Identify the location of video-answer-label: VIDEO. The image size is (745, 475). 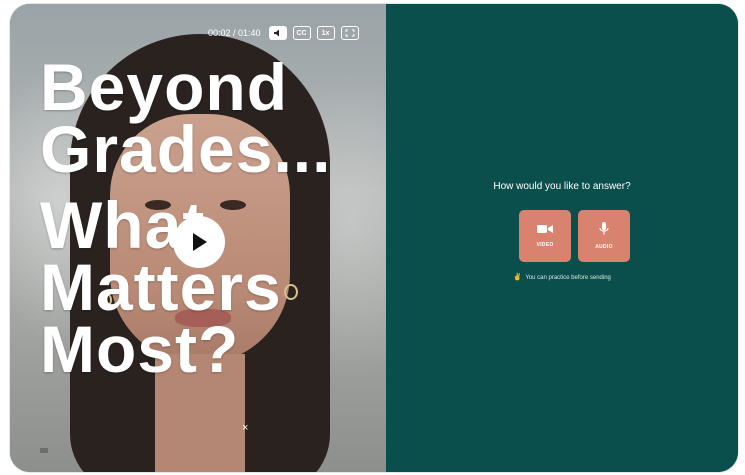
(545, 245).